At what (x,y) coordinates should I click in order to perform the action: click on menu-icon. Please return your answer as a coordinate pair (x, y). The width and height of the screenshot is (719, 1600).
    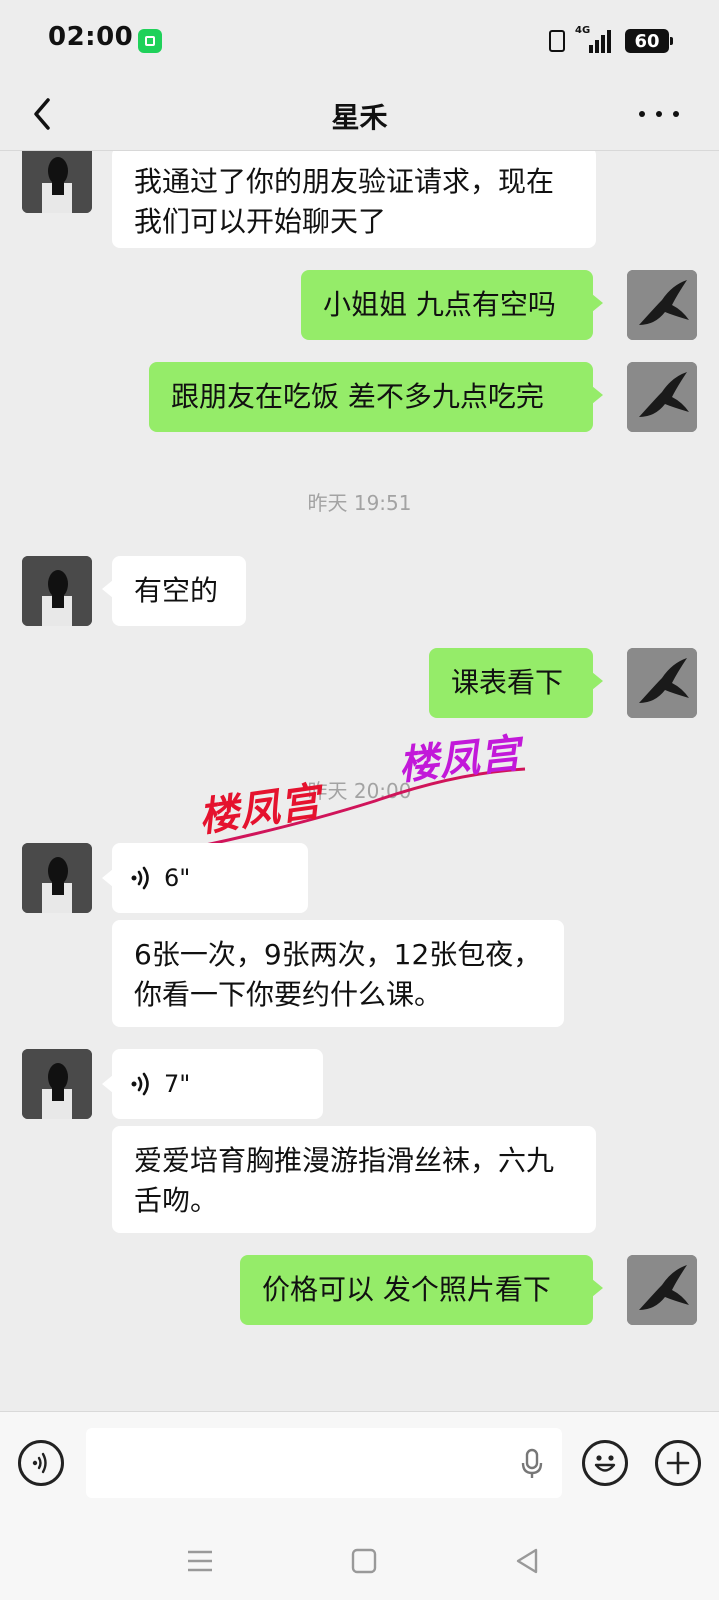
    Looking at the image, I should click on (200, 1561).